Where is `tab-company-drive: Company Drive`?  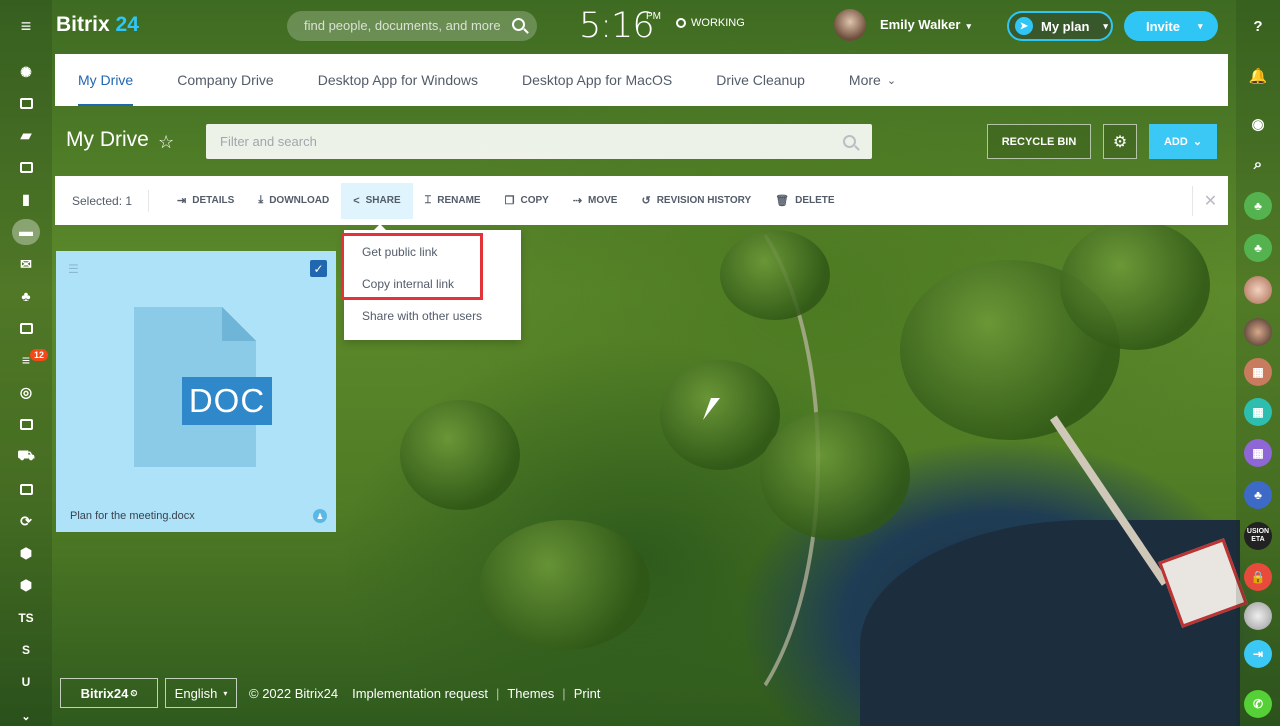 tab-company-drive: Company Drive is located at coordinates (225, 80).